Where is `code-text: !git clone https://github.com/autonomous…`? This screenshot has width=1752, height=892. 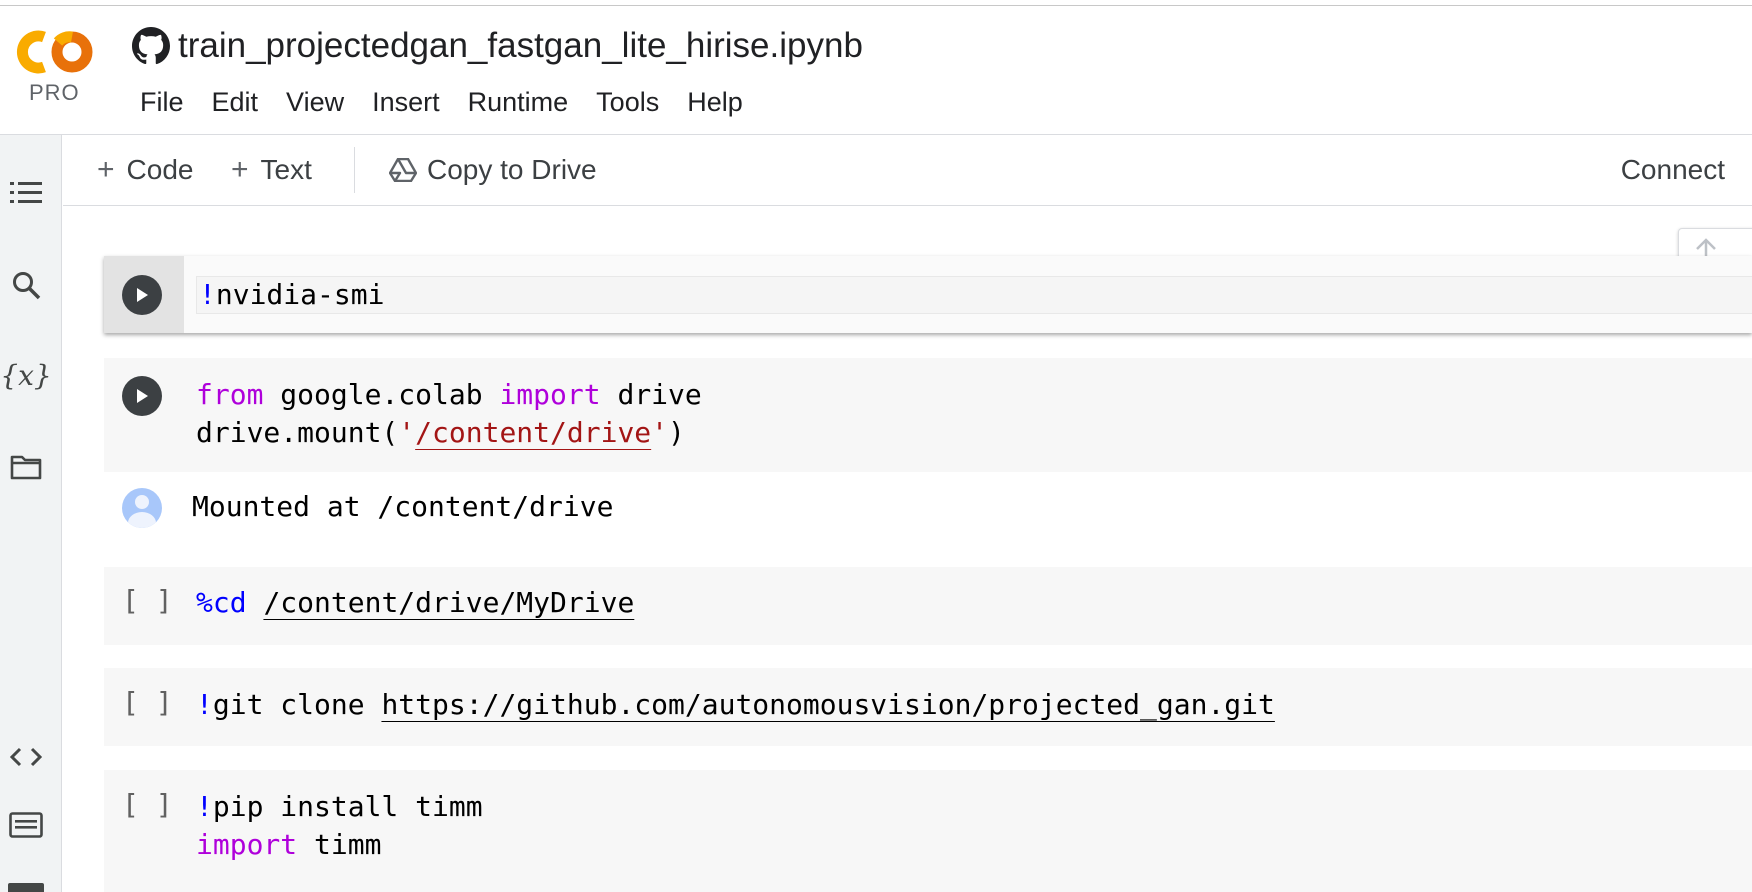 code-text: !git clone https://github.com/autonomous… is located at coordinates (735, 705).